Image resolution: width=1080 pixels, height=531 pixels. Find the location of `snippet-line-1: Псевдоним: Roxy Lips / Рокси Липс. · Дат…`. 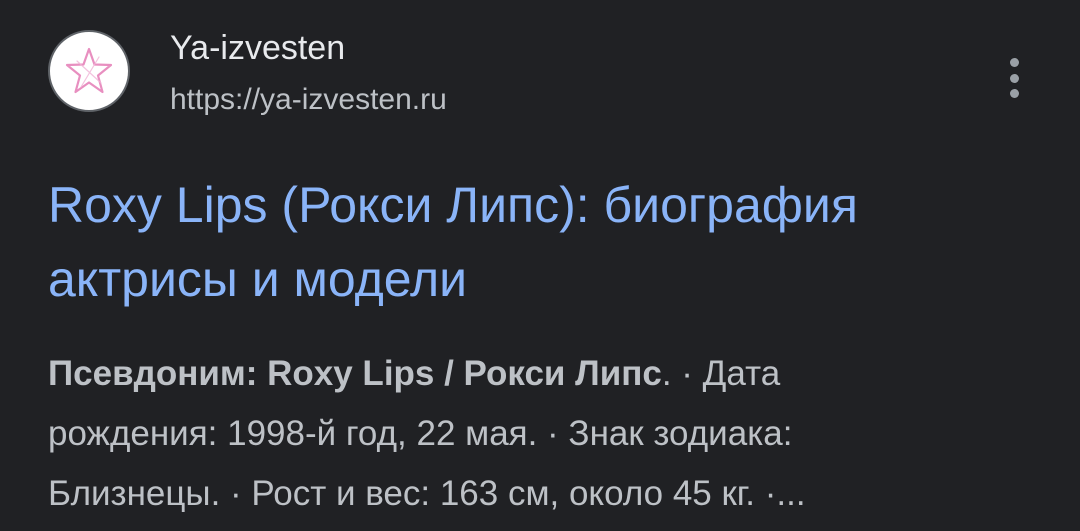

snippet-line-1: Псевдоним: Roxy Lips / Рокси Липс. · Дат… is located at coordinates (548, 374).